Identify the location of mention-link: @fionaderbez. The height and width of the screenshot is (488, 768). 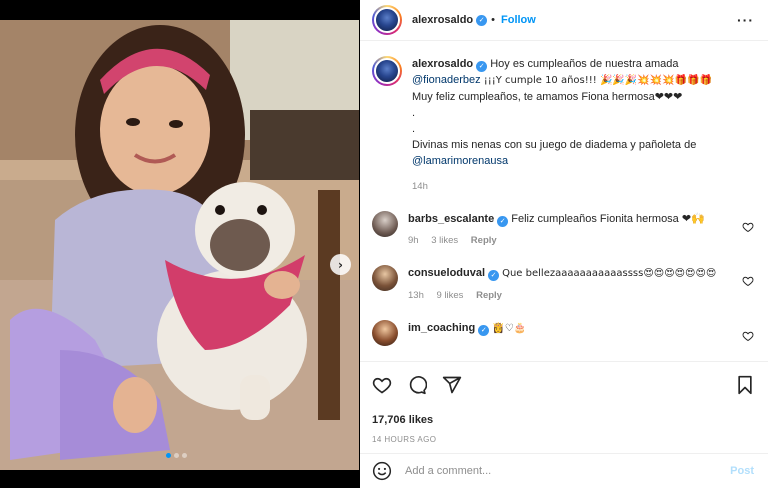
(446, 80).